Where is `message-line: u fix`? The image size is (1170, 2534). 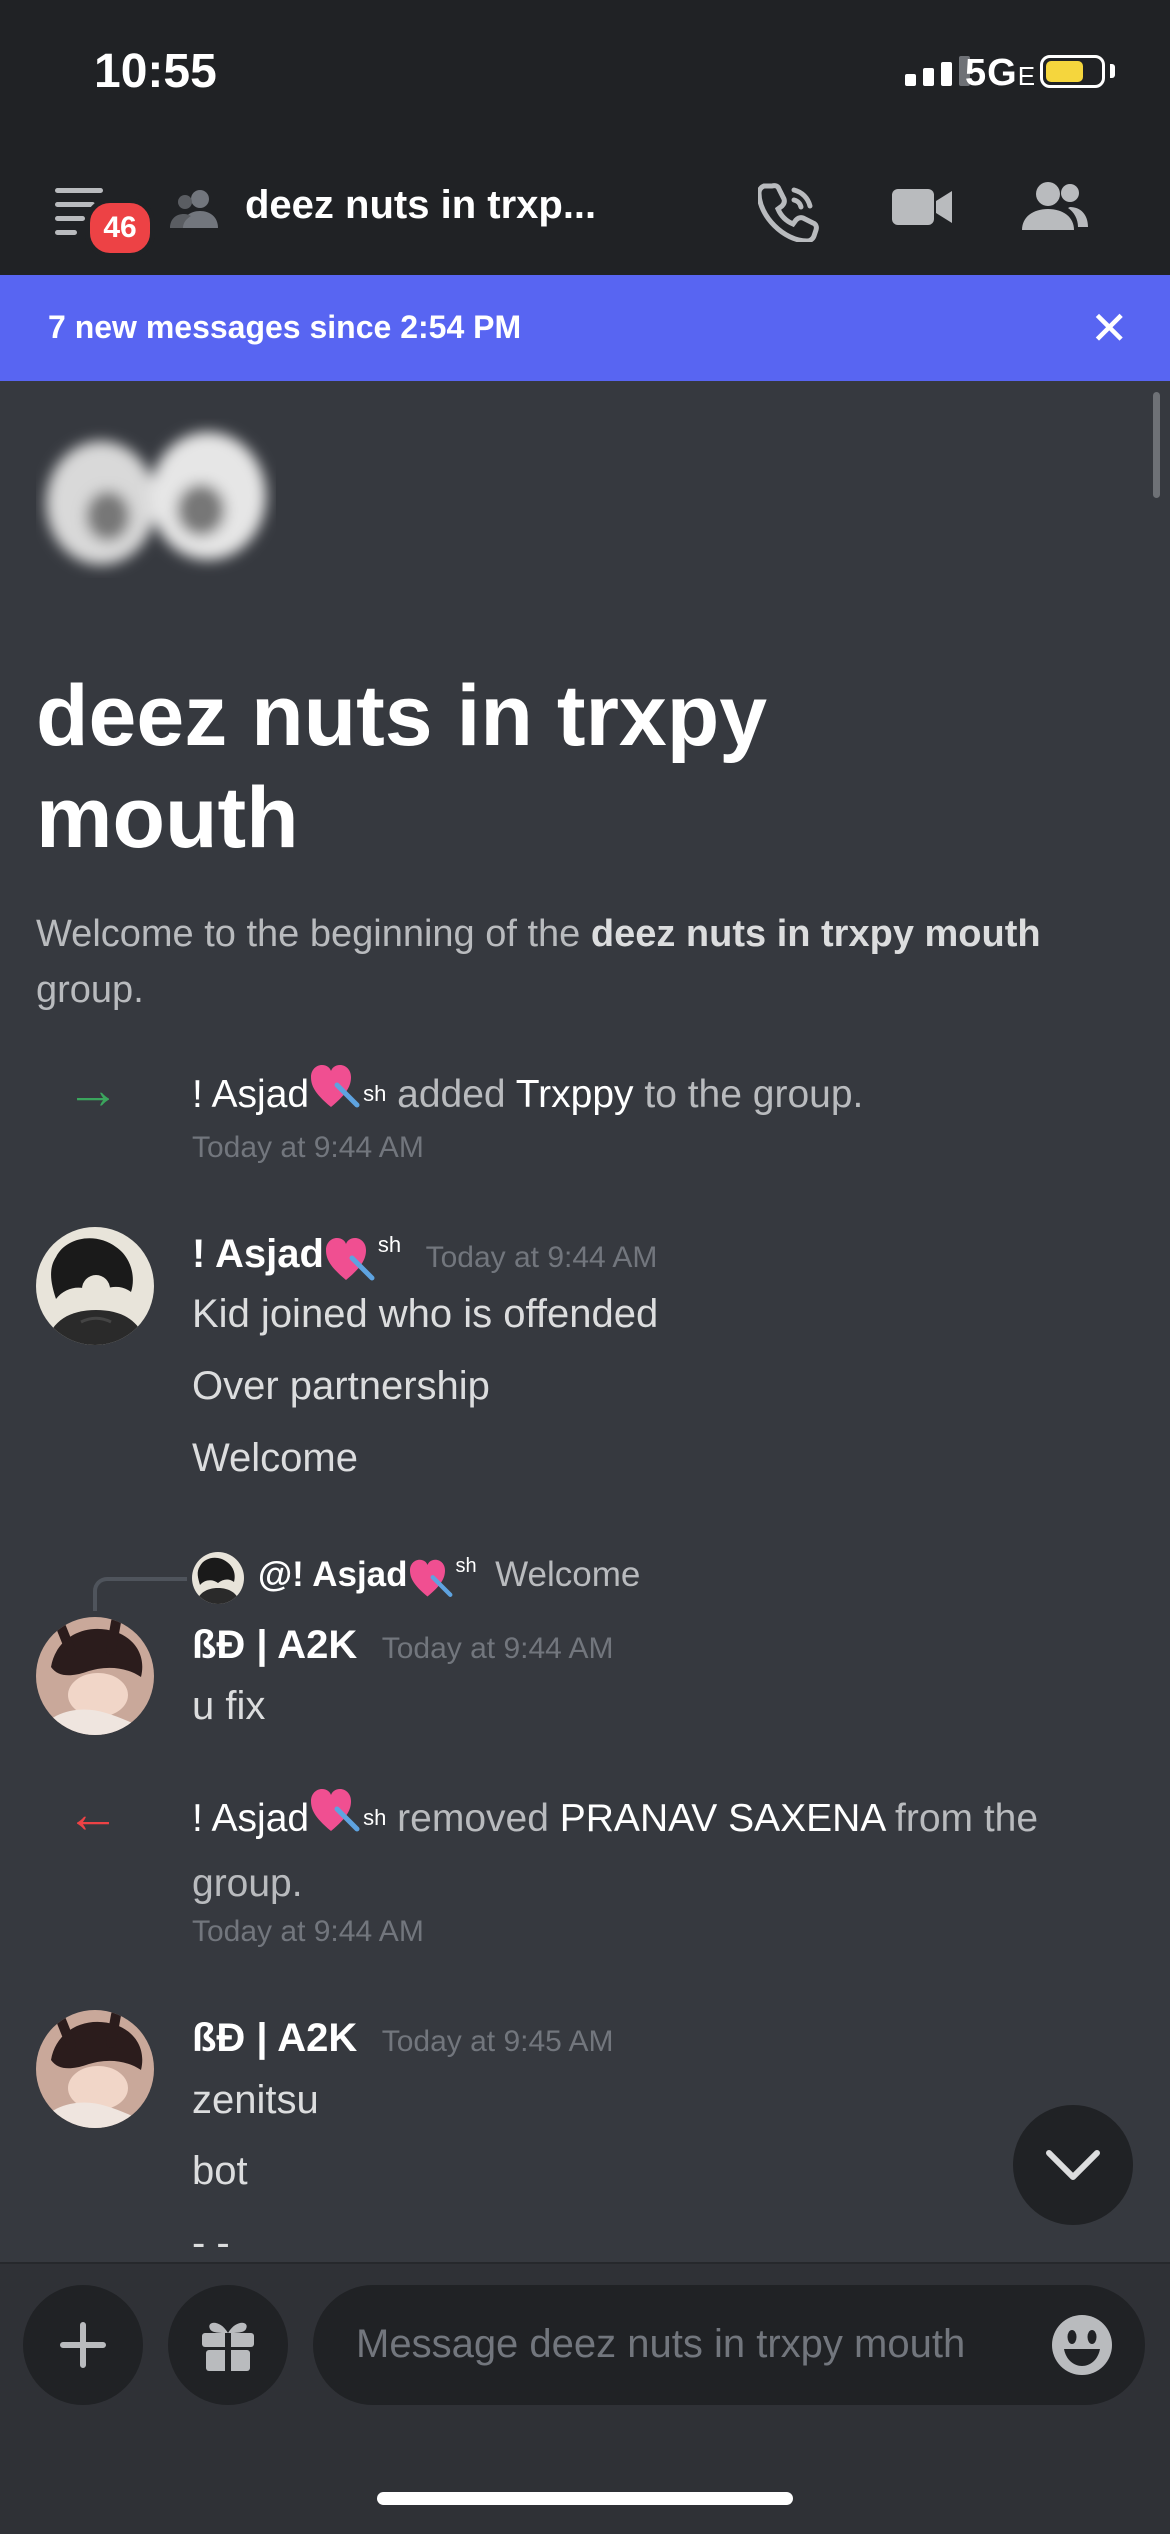 message-line: u fix is located at coordinates (229, 1706).